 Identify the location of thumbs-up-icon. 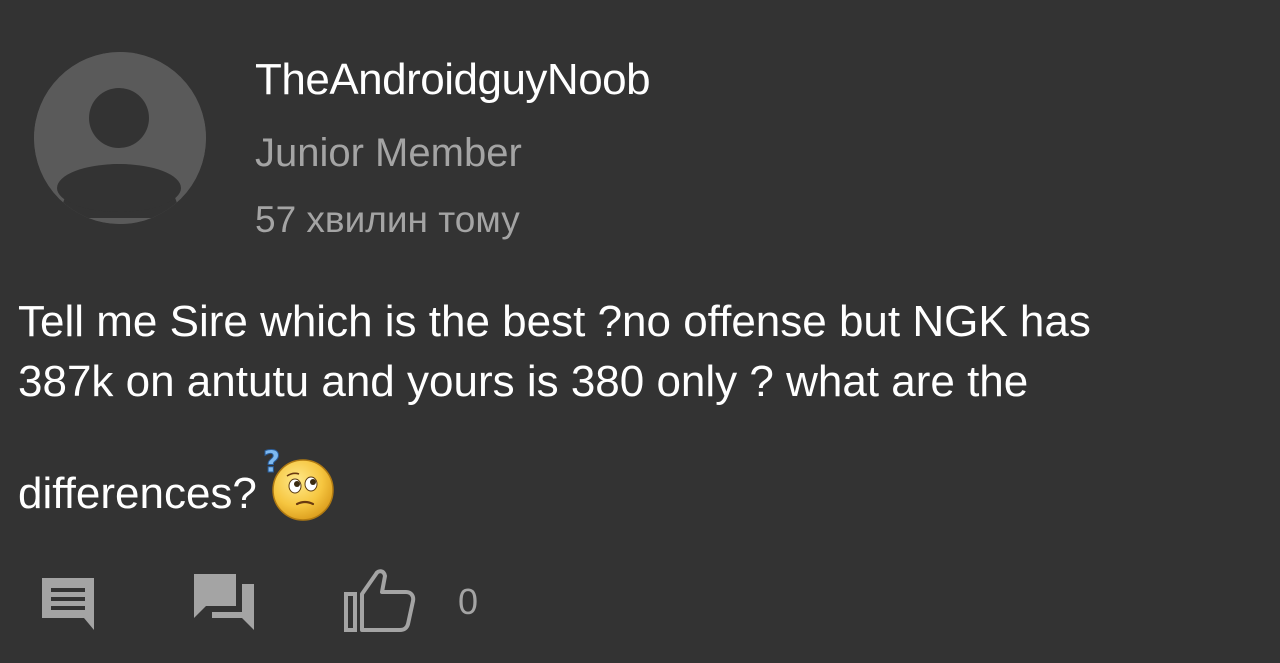
(380, 600).